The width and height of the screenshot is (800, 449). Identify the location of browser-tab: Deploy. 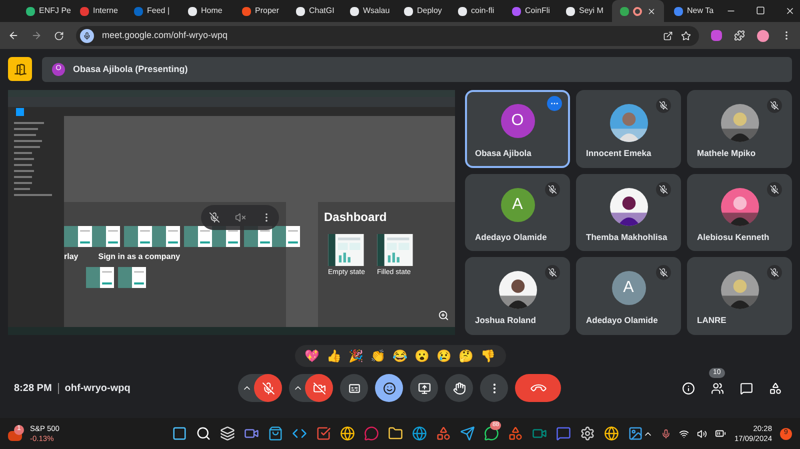
(422, 11).